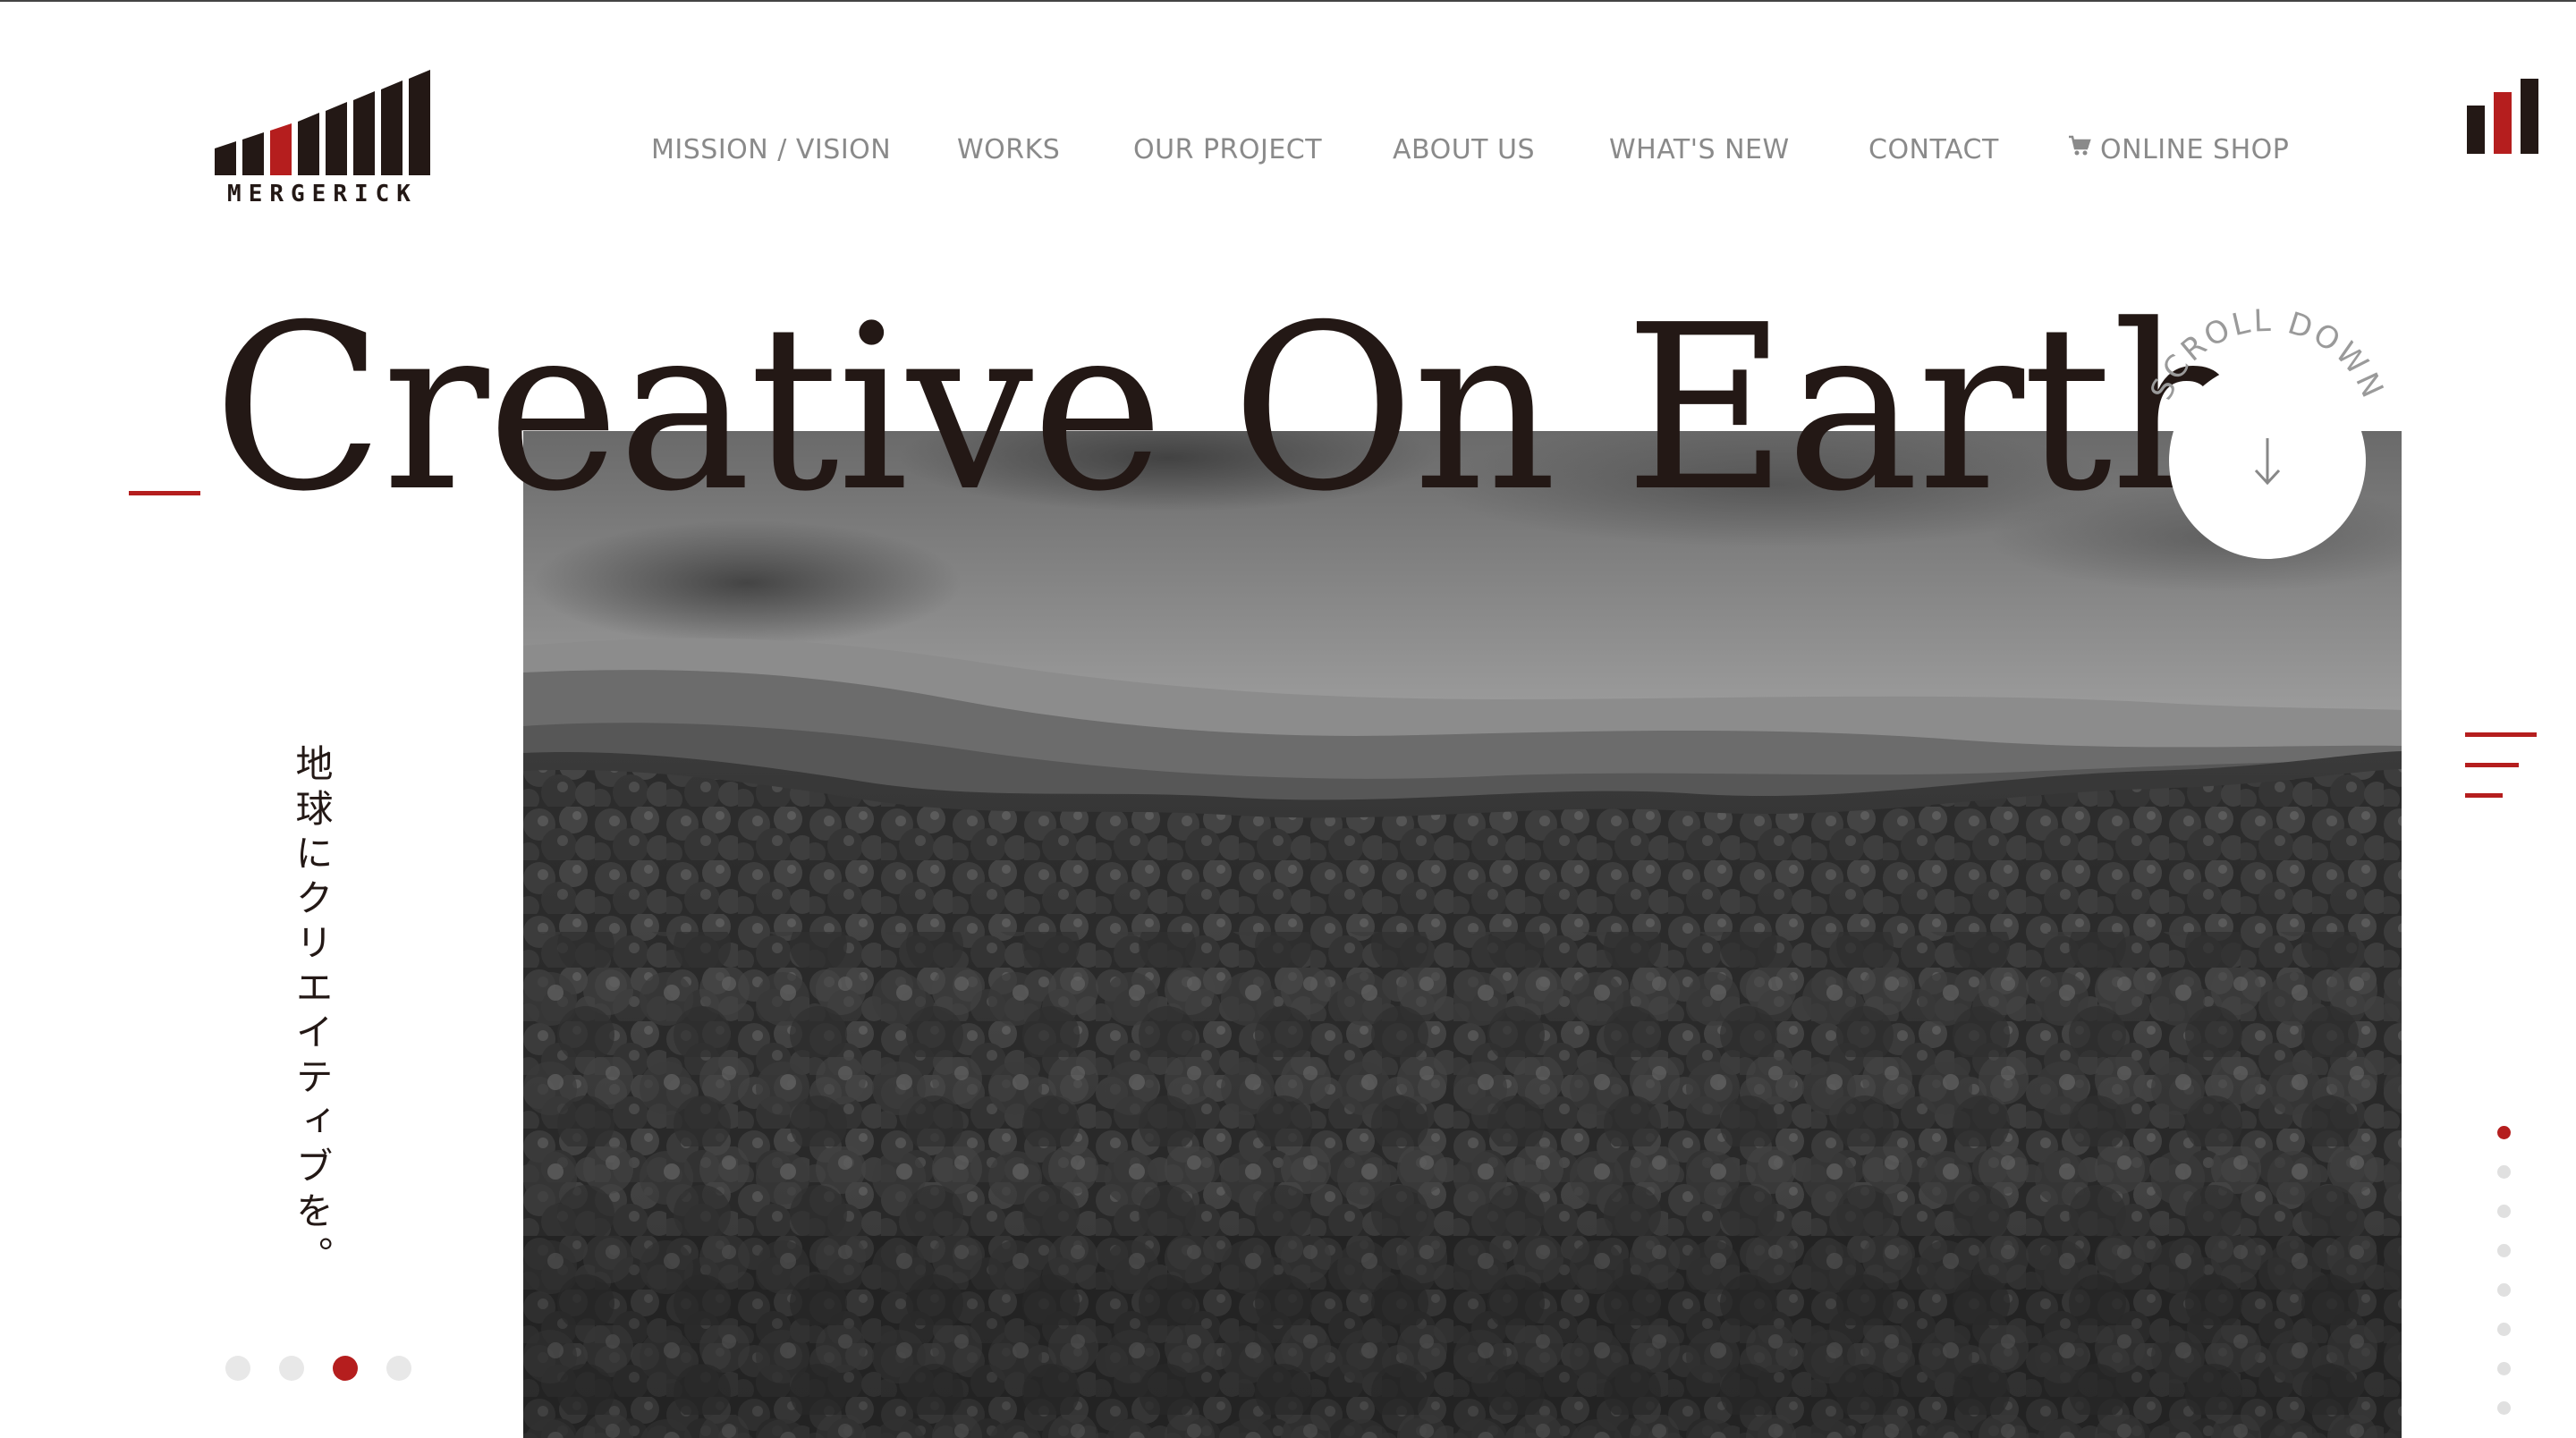 This screenshot has width=2576, height=1438. Describe the element at coordinates (2267, 442) in the screenshot. I see `scroll-down-button: SCROLL DOWN` at that location.